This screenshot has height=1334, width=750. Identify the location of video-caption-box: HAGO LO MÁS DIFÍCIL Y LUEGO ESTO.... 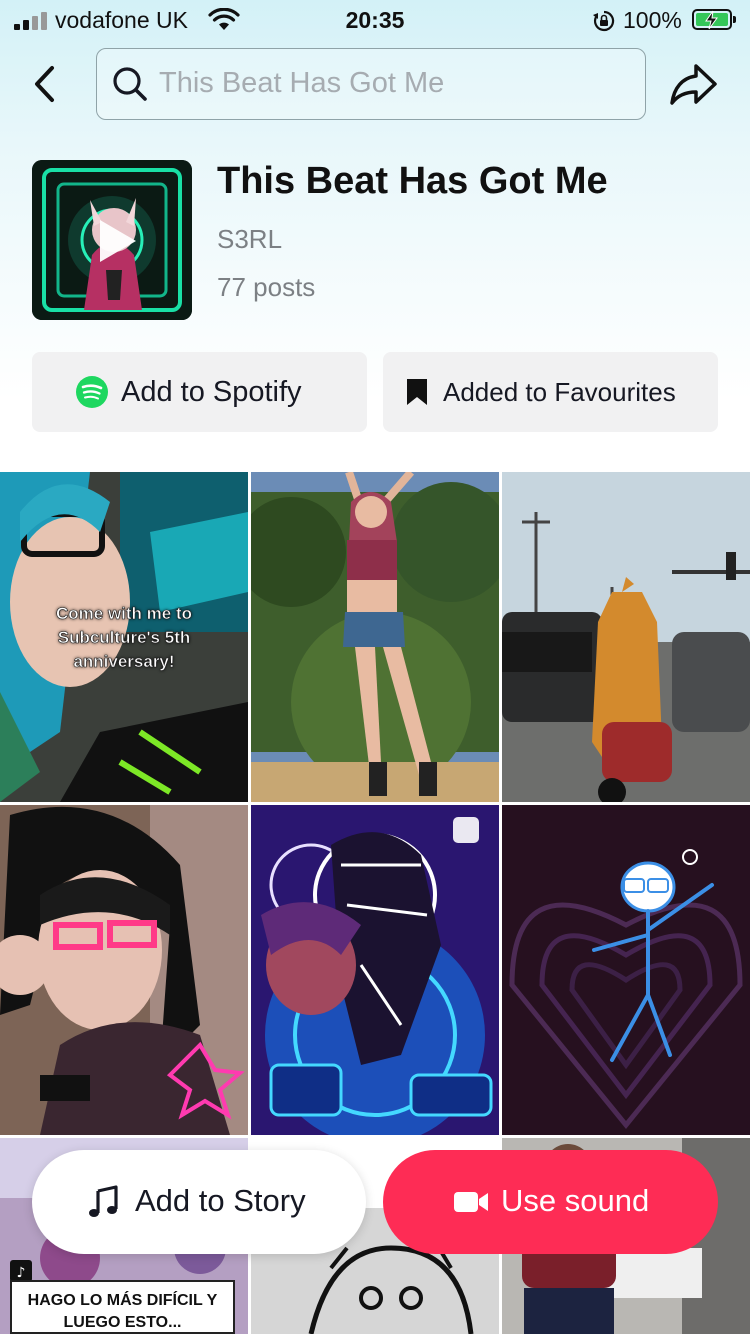
(122, 1307).